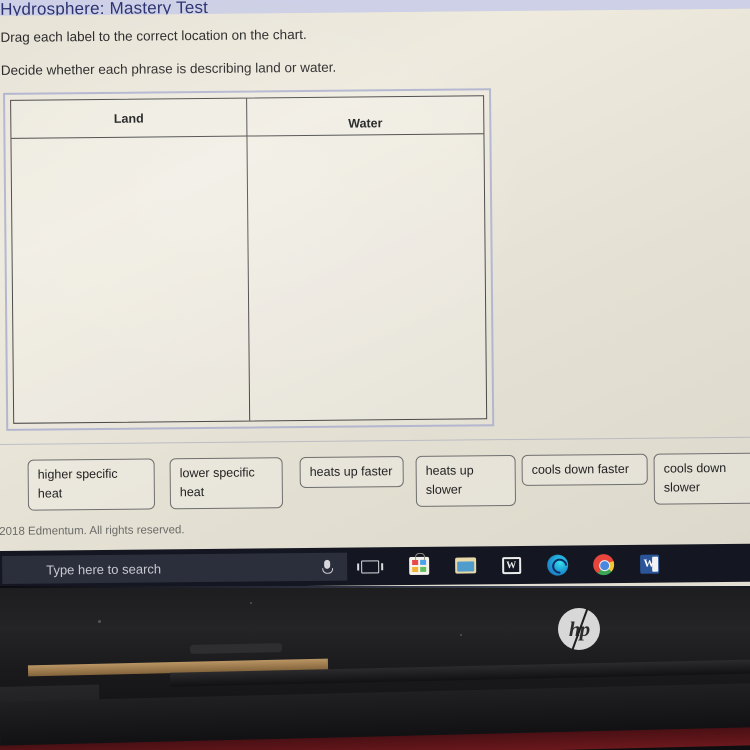 This screenshot has width=750, height=750. I want to click on taskbar-item-cortana-app, so click(557, 564).